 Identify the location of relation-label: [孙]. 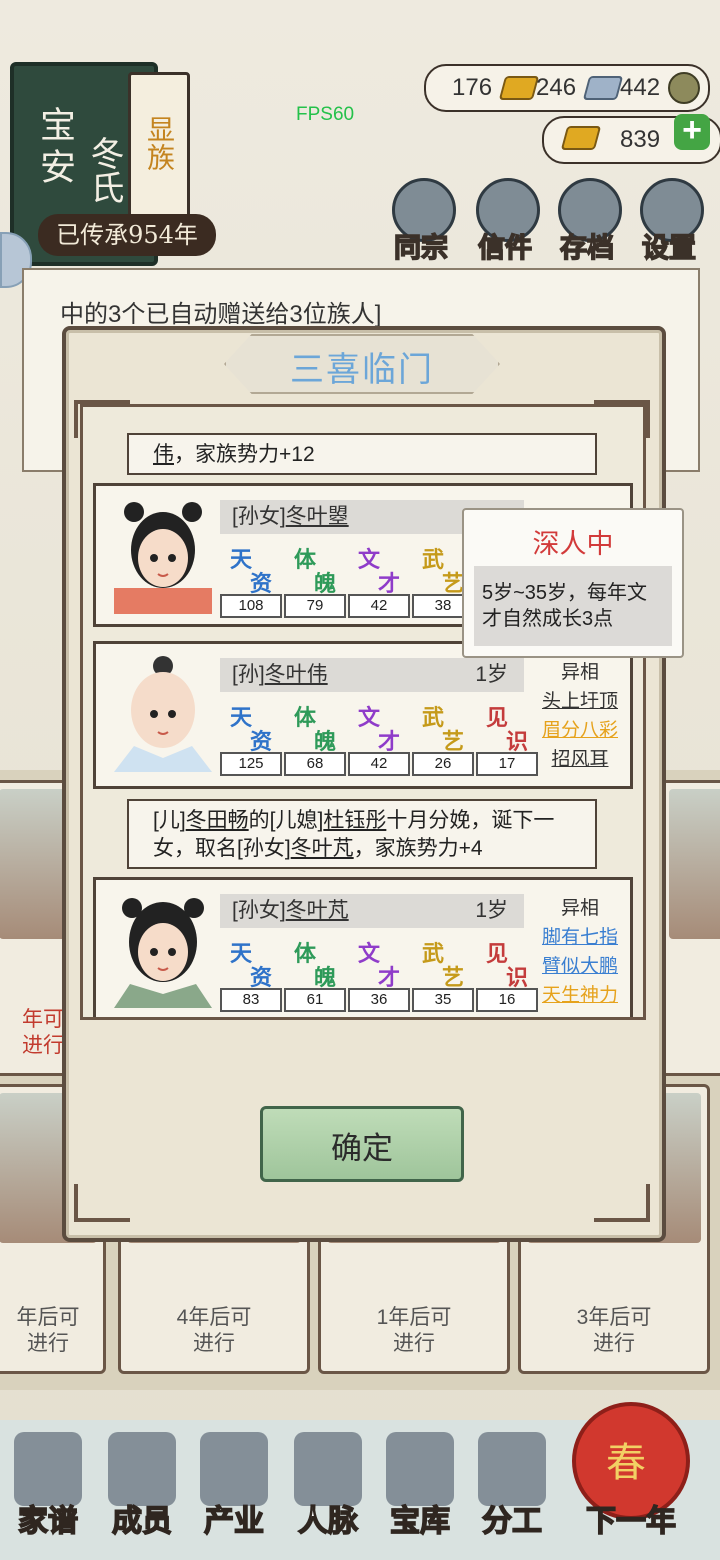
(248, 674).